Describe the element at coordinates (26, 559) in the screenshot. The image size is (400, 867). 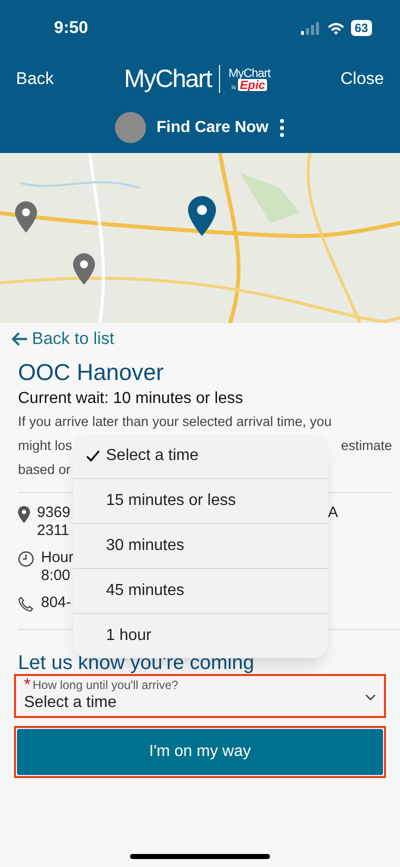
I see `clock-icon` at that location.